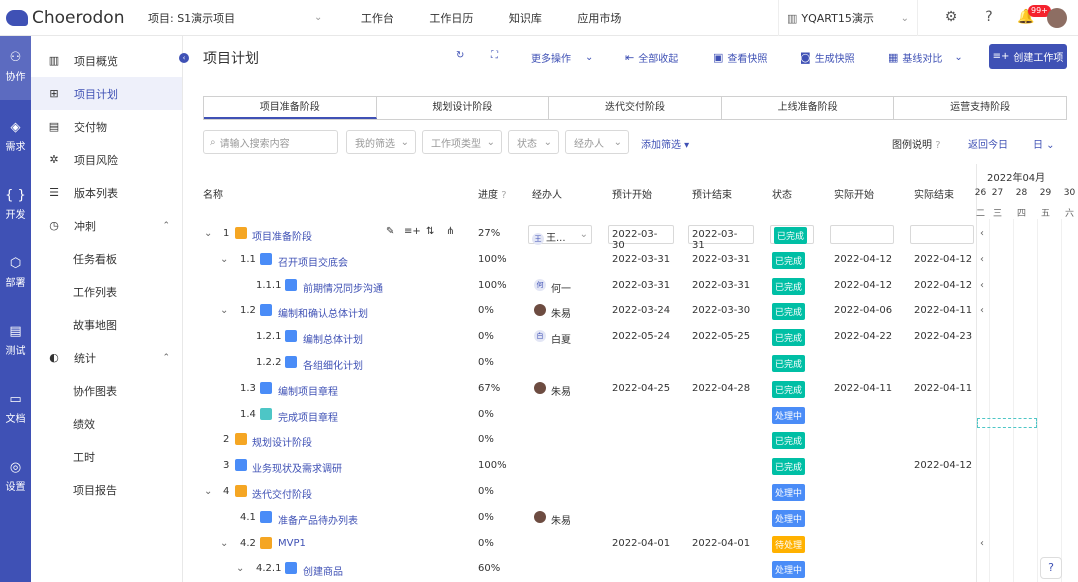 This screenshot has width=1078, height=582. What do you see at coordinates (106, 258) in the screenshot?
I see `sidebar-item-board: 任务看板` at bounding box center [106, 258].